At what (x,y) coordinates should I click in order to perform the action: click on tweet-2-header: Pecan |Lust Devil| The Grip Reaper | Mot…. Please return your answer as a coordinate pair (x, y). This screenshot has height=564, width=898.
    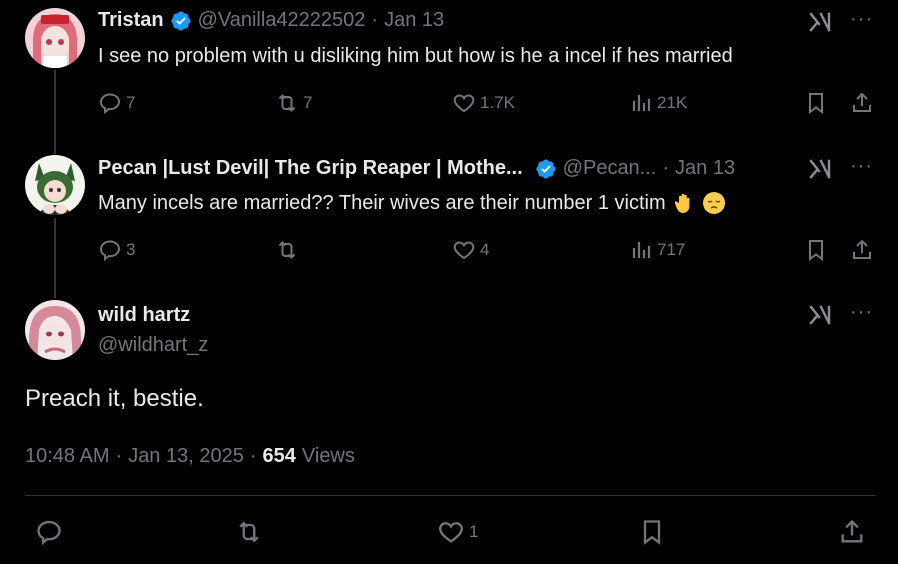
    Looking at the image, I should click on (416, 168).